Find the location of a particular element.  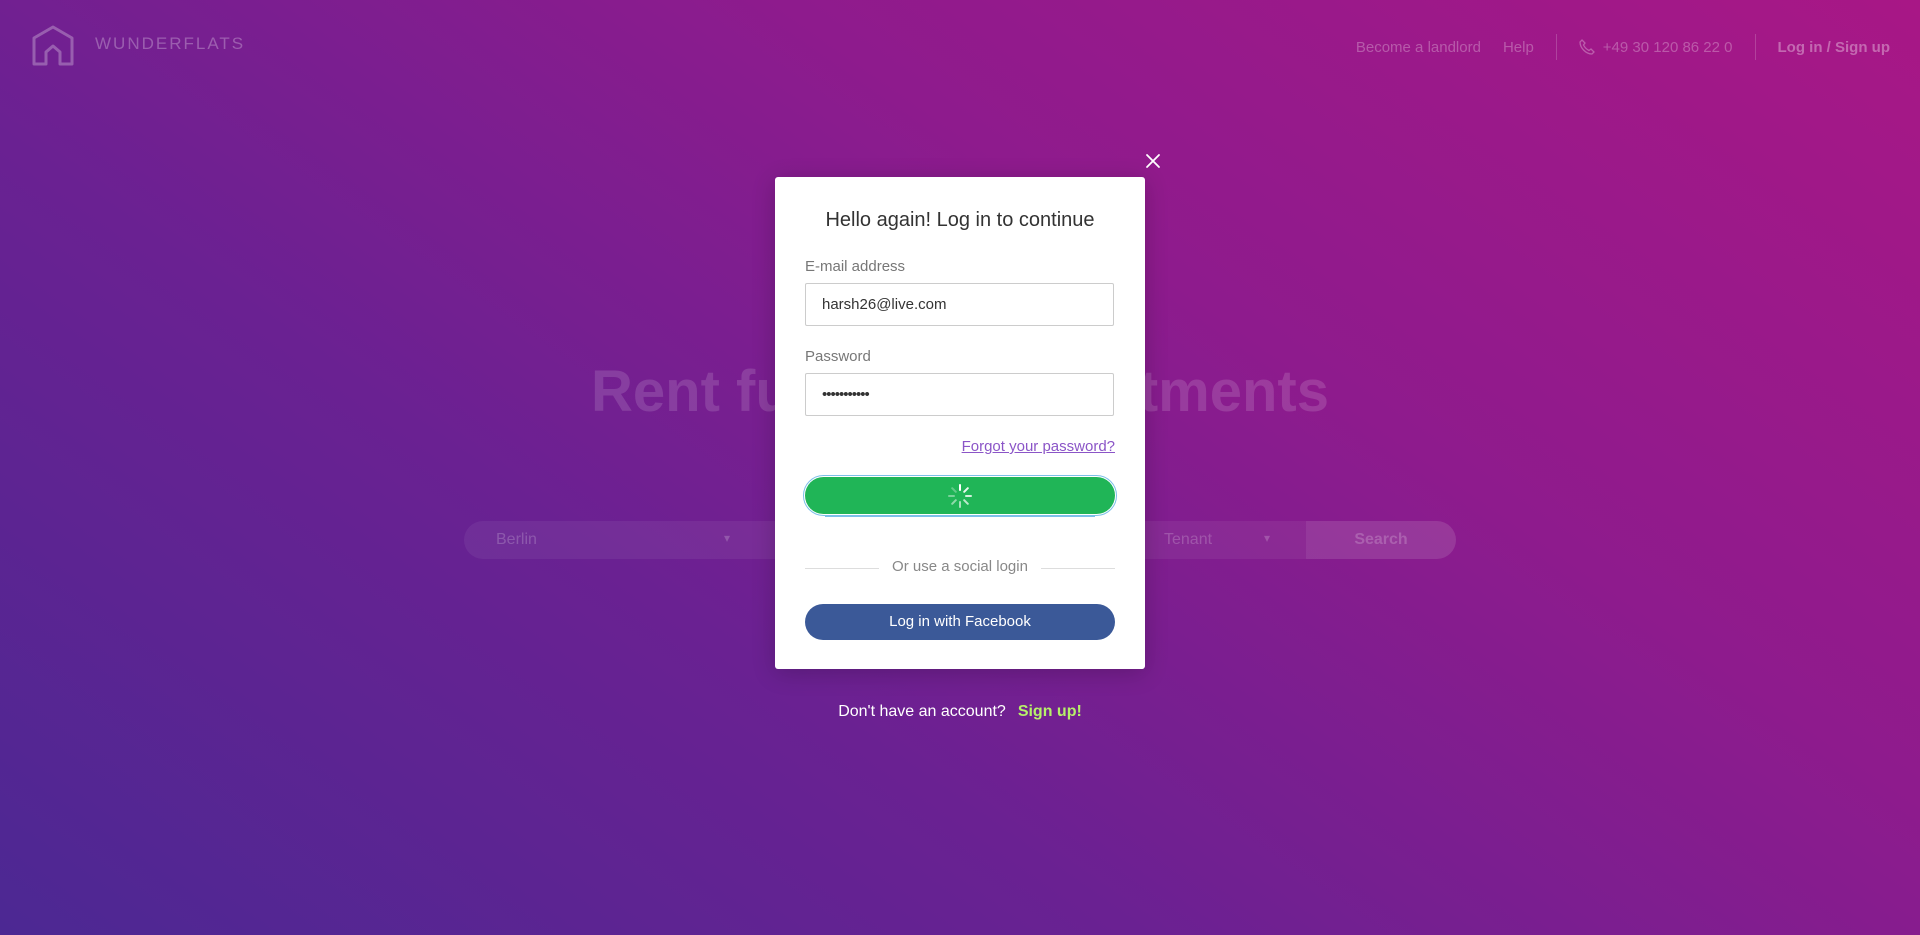

facebook-login-button: Log in with Facebook is located at coordinates (960, 622).